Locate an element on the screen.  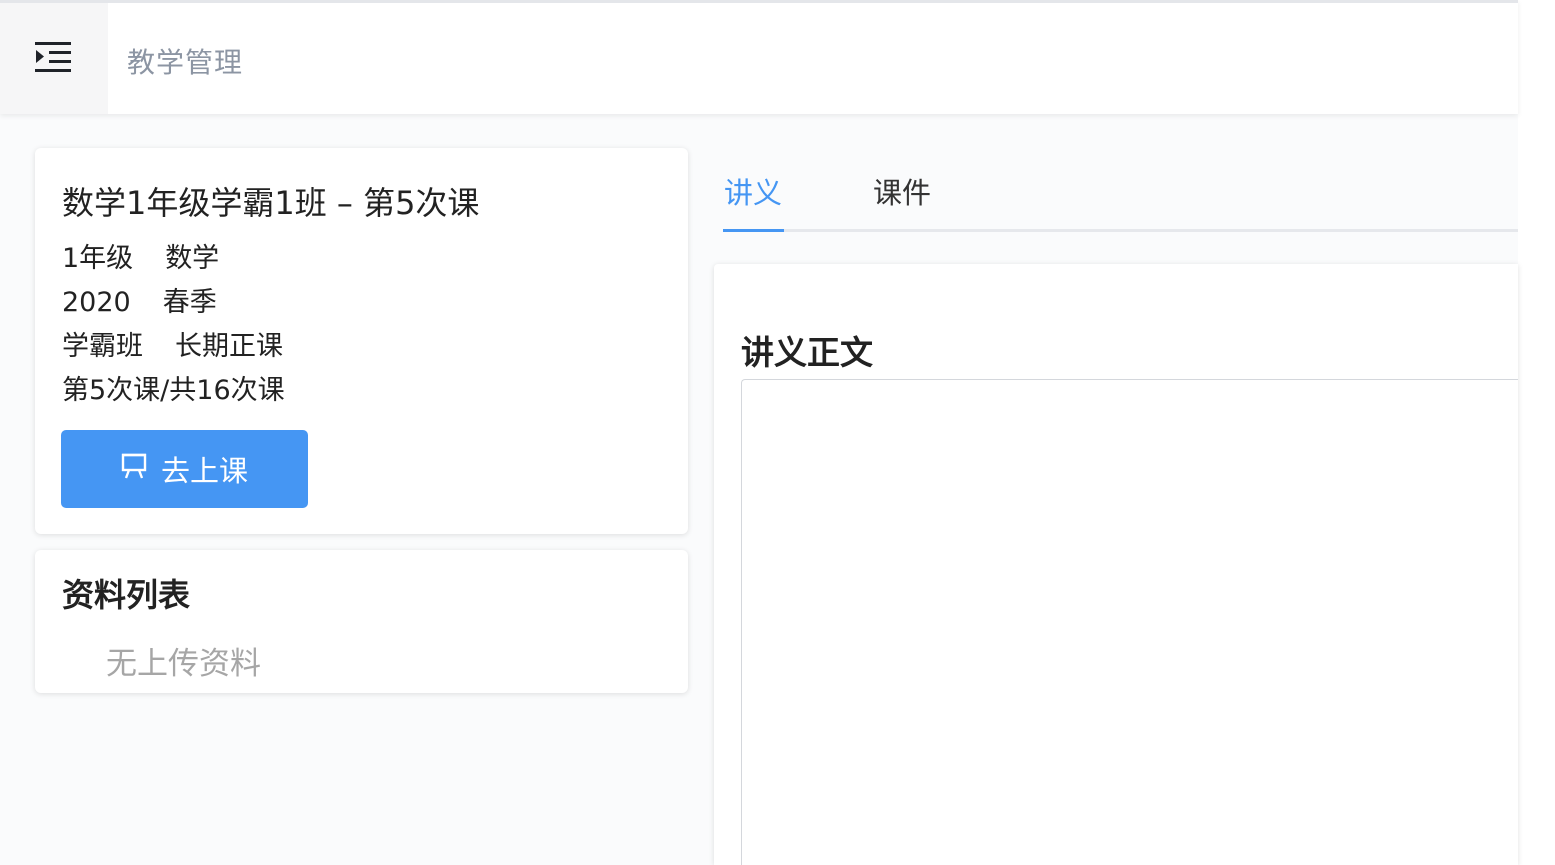
right-edge is located at coordinates (1536, 432).